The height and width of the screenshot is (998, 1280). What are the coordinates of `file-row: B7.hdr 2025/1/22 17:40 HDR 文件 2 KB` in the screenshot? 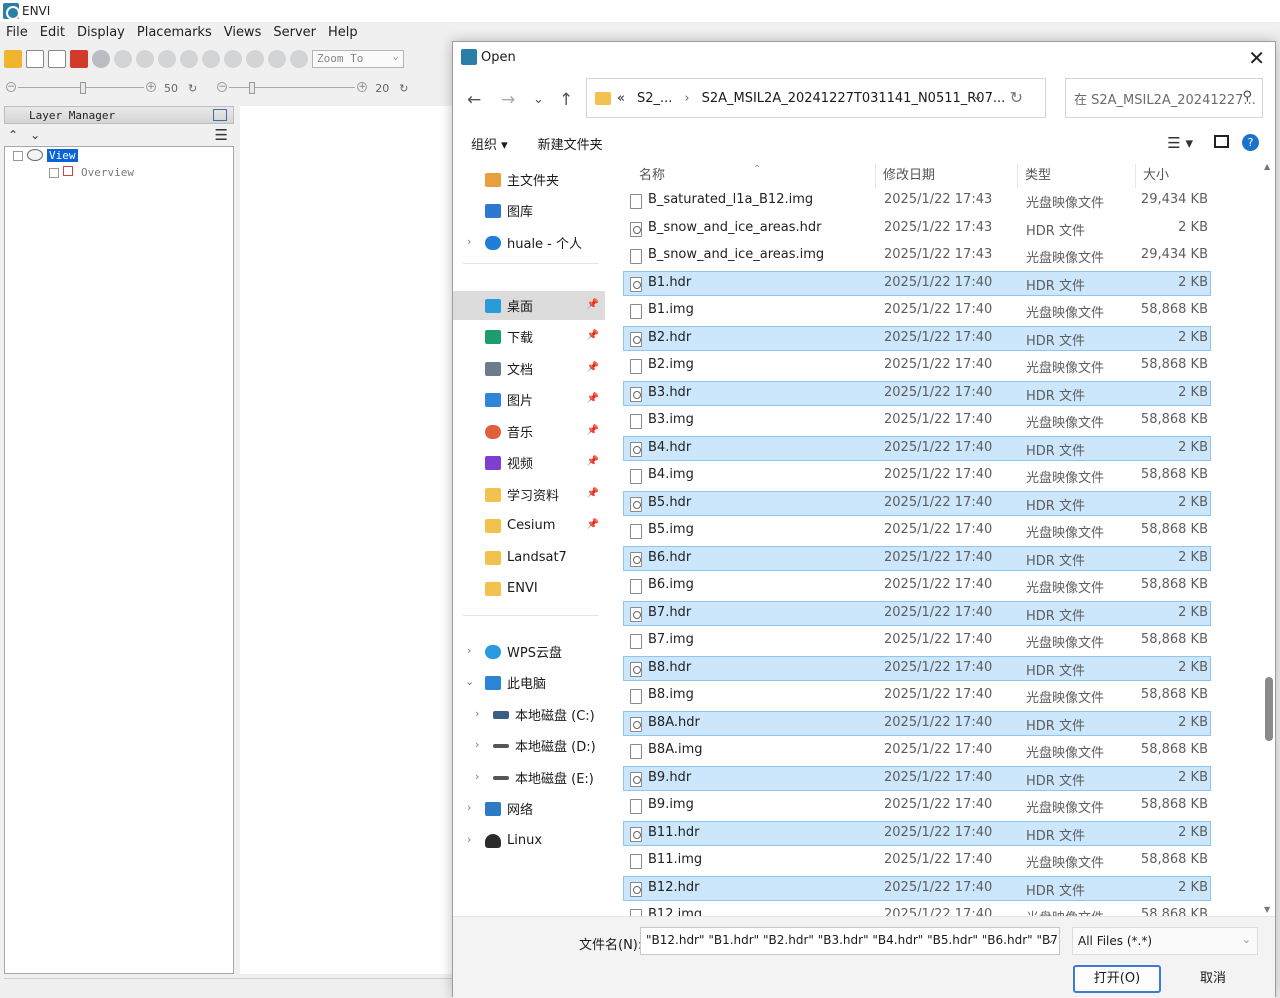 It's located at (917, 613).